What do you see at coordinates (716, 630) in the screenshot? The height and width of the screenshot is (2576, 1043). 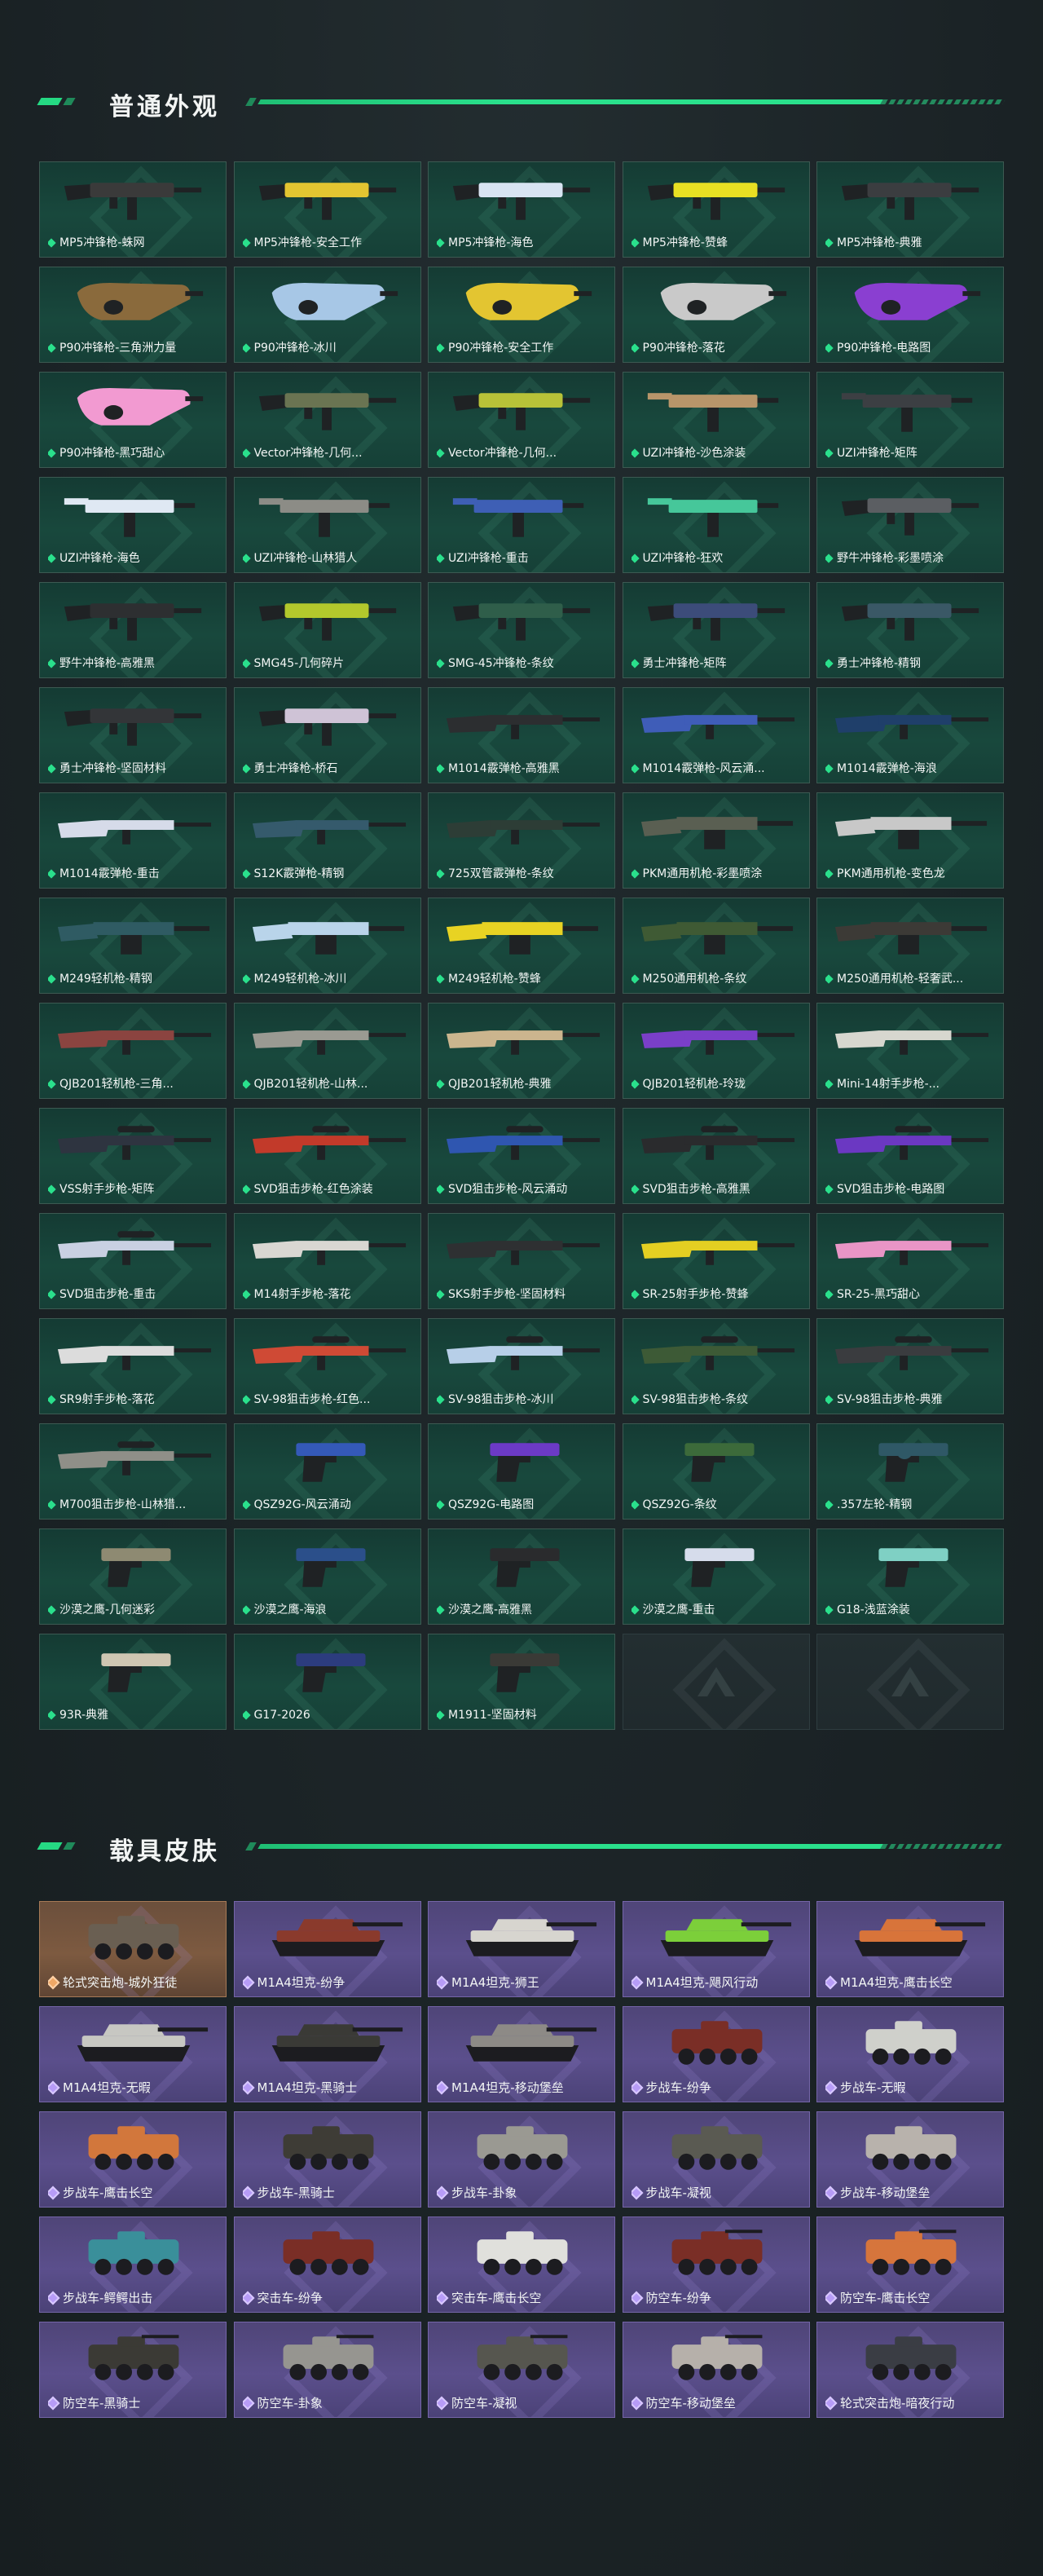 I see `weapon-skin-card: 勇士冲锋枪-矩阵` at bounding box center [716, 630].